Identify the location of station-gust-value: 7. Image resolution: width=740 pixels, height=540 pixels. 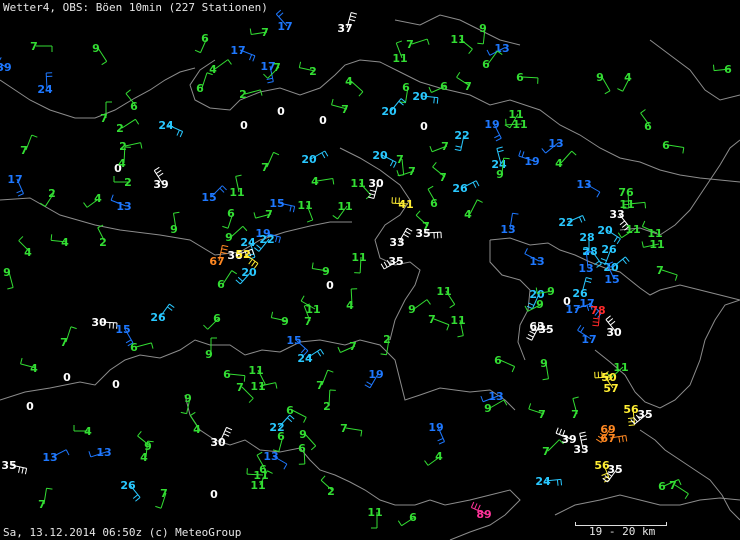
(546, 451).